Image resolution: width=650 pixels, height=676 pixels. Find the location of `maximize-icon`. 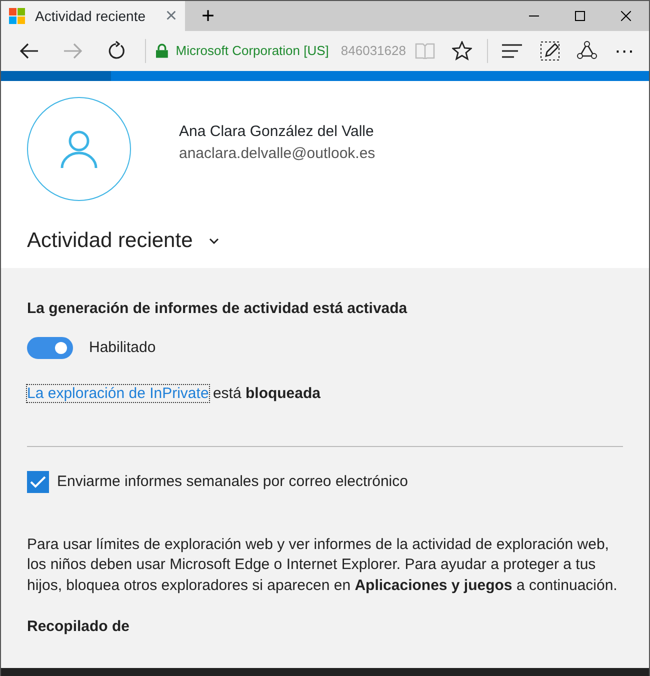

maximize-icon is located at coordinates (580, 16).